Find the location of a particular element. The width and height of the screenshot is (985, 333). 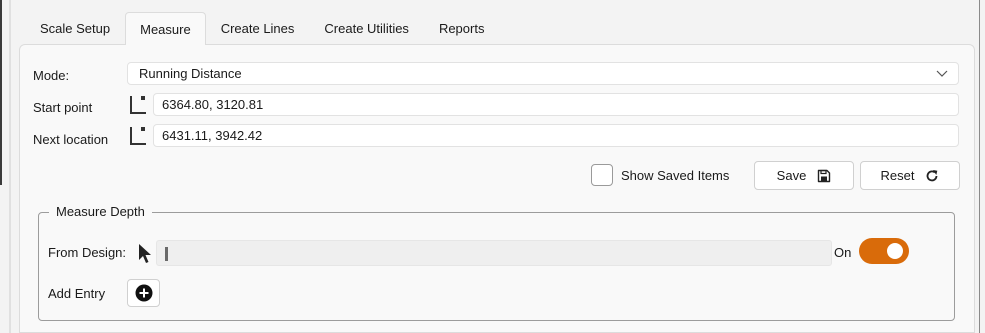

chevron-down-icon is located at coordinates (942, 73).